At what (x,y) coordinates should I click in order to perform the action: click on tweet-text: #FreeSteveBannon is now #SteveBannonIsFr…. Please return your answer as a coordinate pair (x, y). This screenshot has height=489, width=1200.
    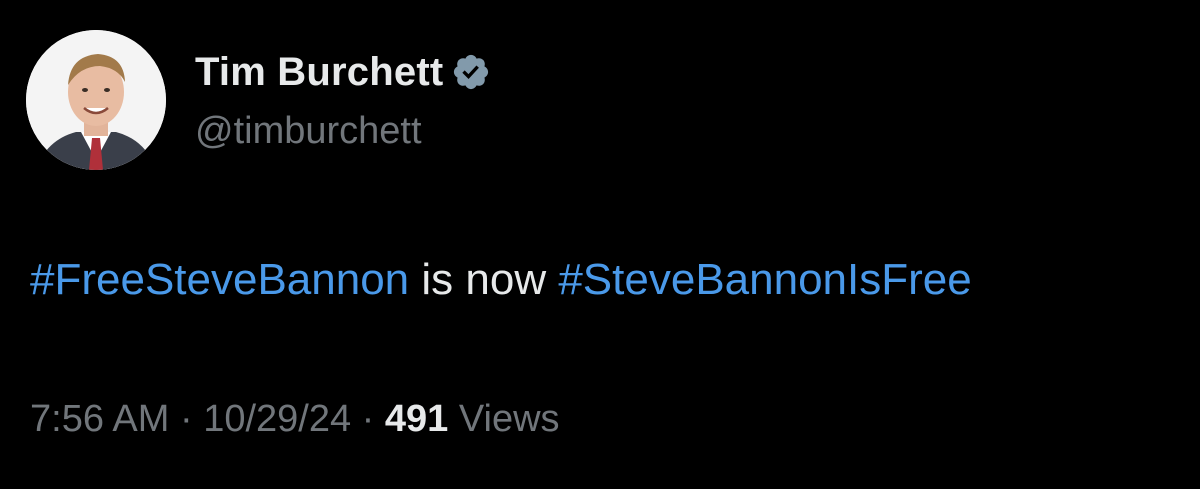
    Looking at the image, I should click on (501, 280).